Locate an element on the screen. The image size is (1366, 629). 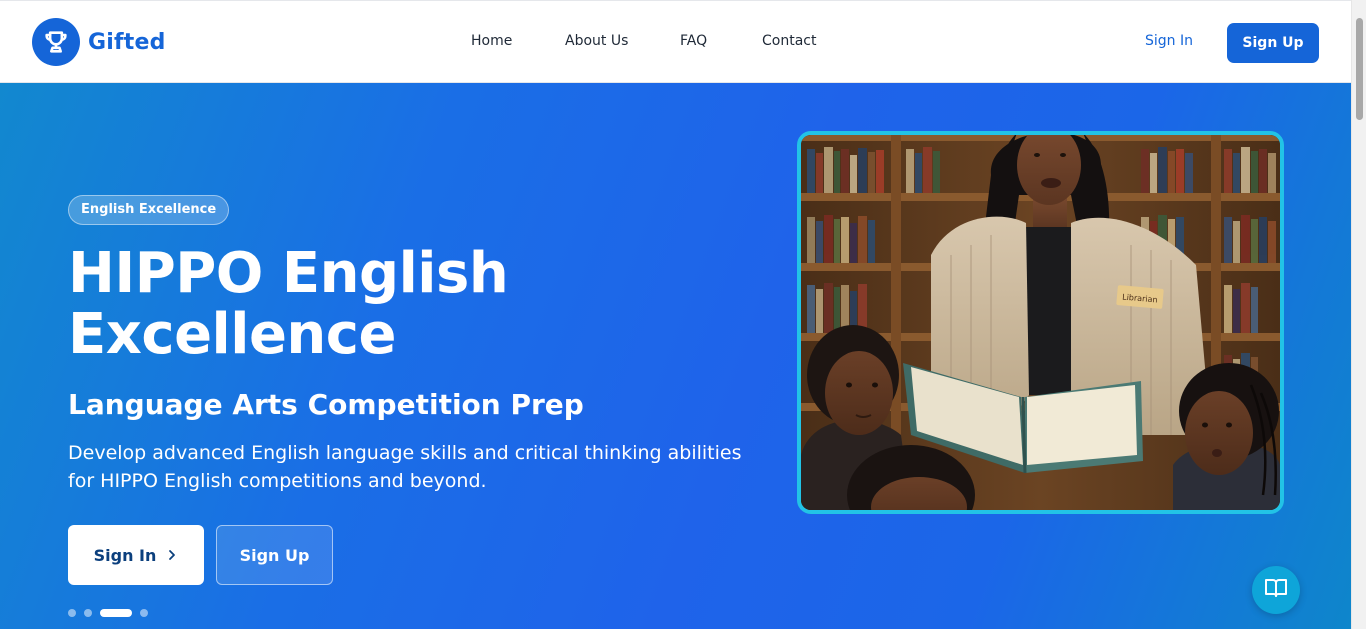
hero-sign-in-label: Sign In is located at coordinates (125, 555).